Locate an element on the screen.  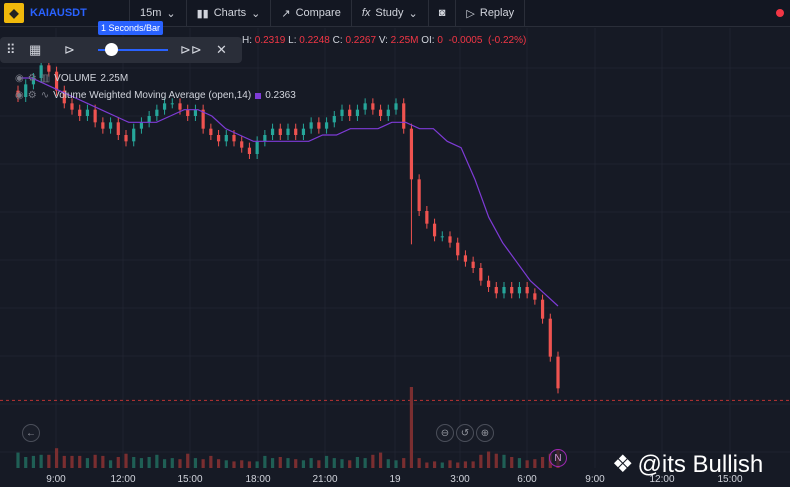
reset-button: ↺ is located at coordinates (465, 433).